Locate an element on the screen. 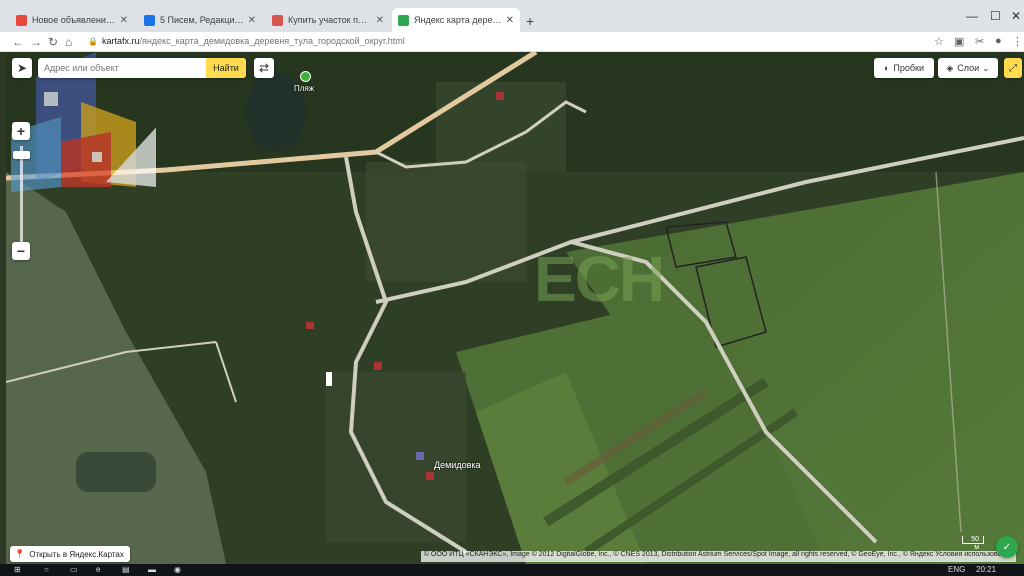 This screenshot has width=1024, height=576. zoom-slider-handle is located at coordinates (21, 155).